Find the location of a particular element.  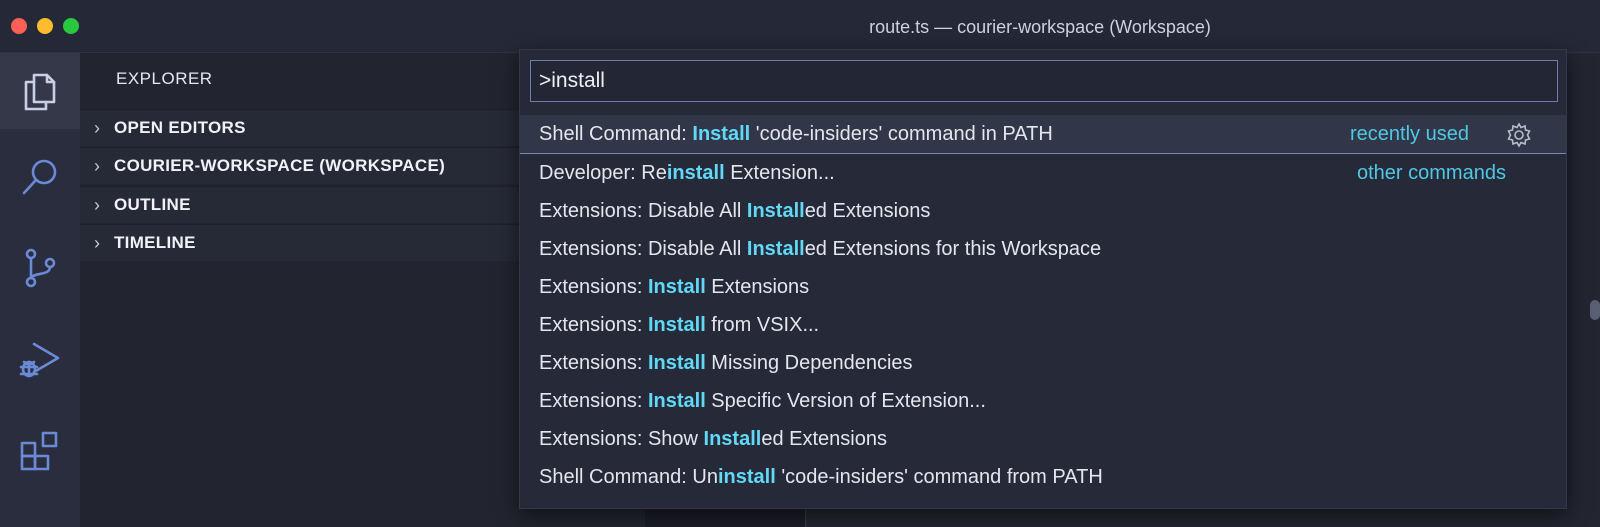

command-label: Extensions: Show Installed Extensions is located at coordinates (703, 439).